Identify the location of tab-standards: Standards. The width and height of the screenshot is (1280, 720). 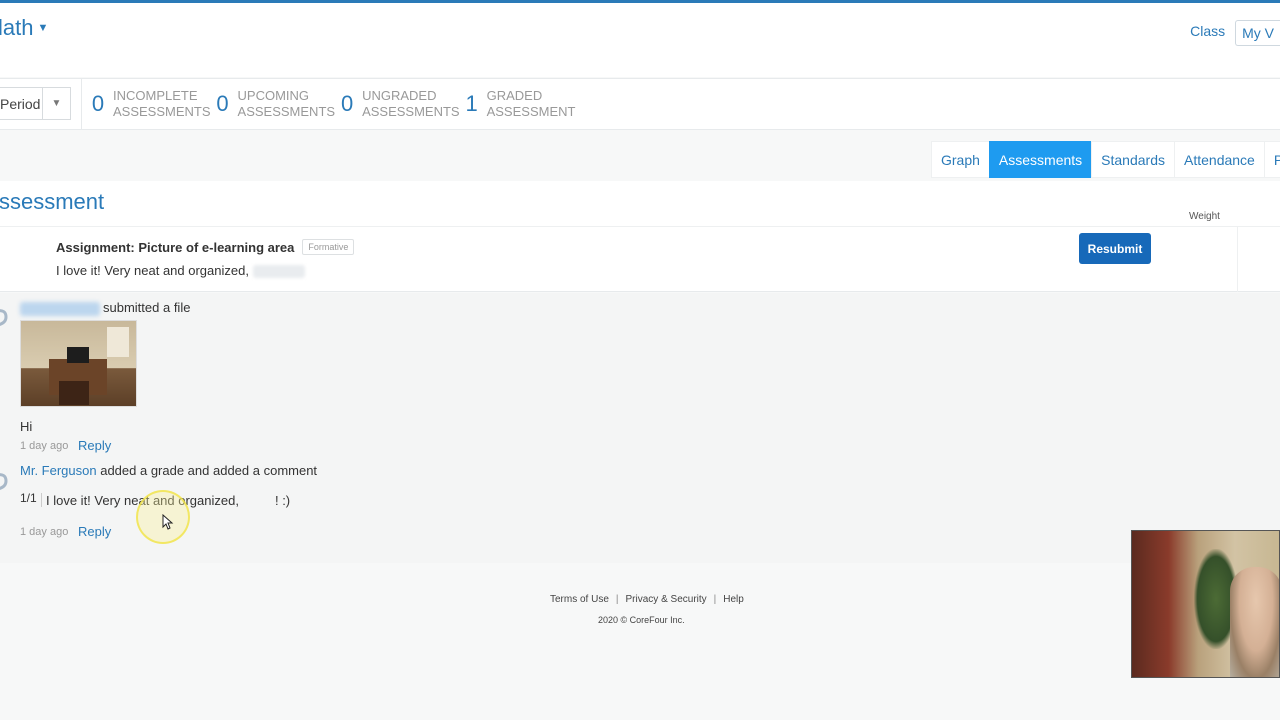
(1132, 159).